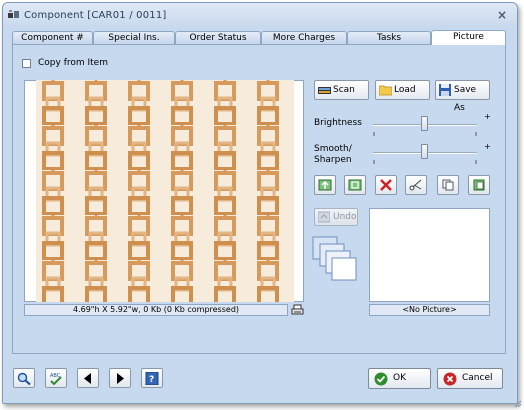 The height and width of the screenshot is (410, 524). I want to click on crop-button, so click(325, 185).